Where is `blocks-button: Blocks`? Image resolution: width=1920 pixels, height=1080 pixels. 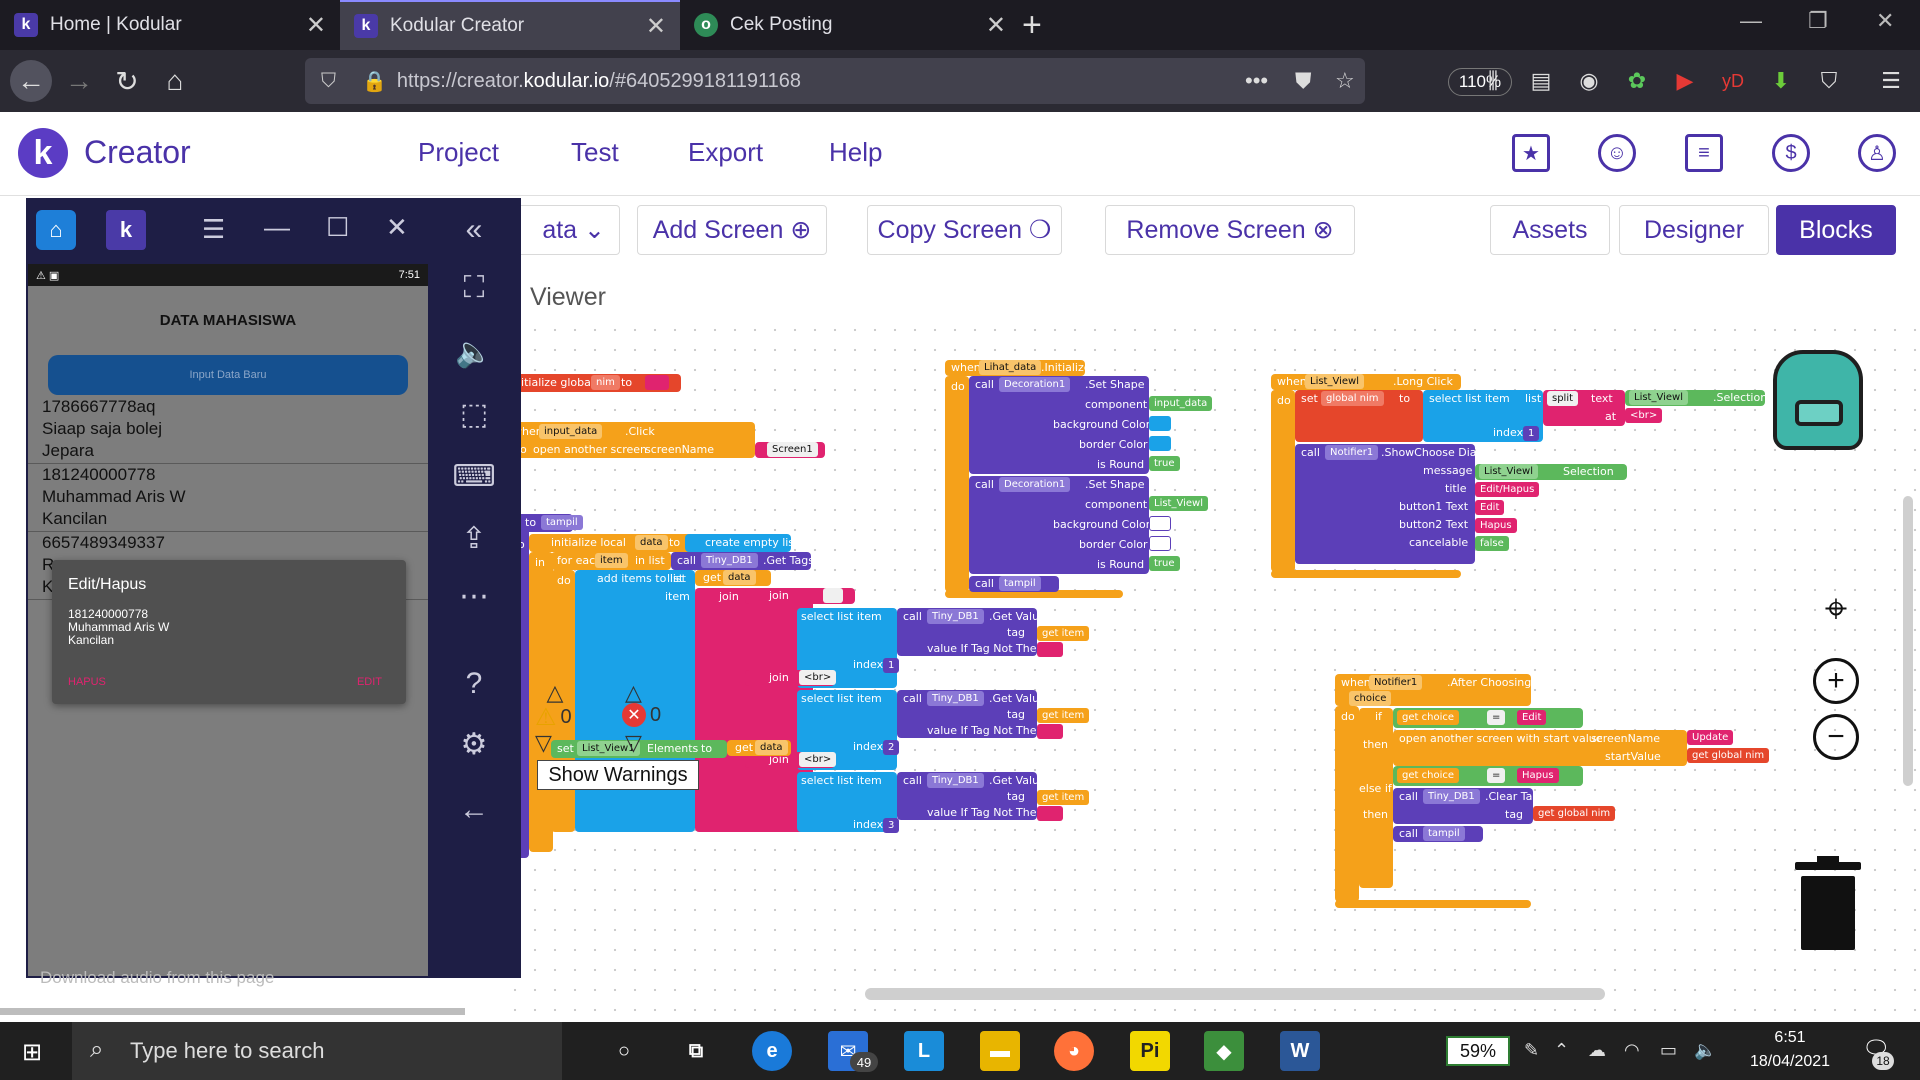
blocks-button: Blocks is located at coordinates (1836, 230).